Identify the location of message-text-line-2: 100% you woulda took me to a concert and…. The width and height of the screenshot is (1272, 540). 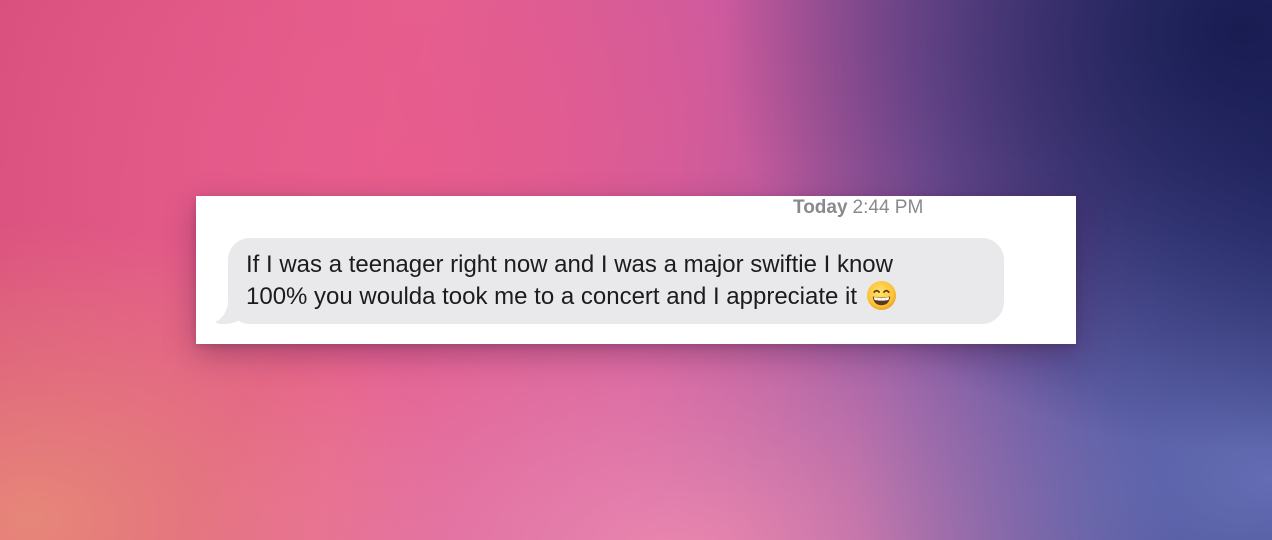
(616, 297).